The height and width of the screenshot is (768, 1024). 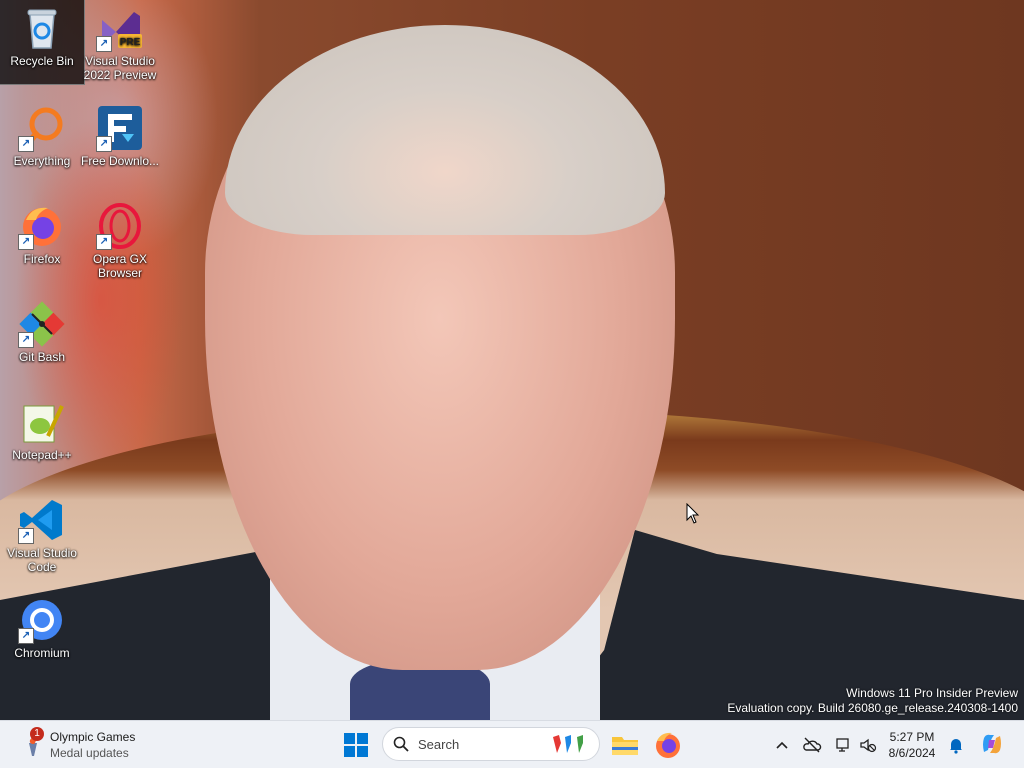 What do you see at coordinates (93, 737) in the screenshot?
I see `widget-title: Olympic Games` at bounding box center [93, 737].